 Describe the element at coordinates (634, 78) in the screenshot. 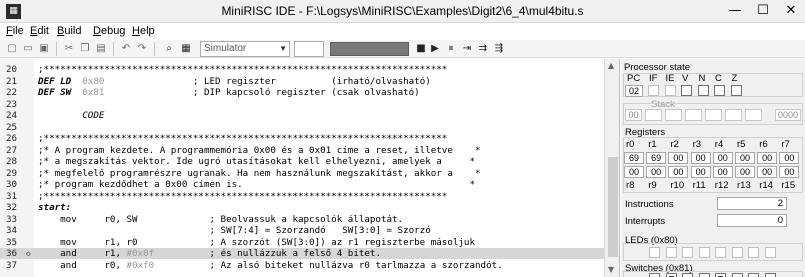

I see `pc-label: PC` at that location.